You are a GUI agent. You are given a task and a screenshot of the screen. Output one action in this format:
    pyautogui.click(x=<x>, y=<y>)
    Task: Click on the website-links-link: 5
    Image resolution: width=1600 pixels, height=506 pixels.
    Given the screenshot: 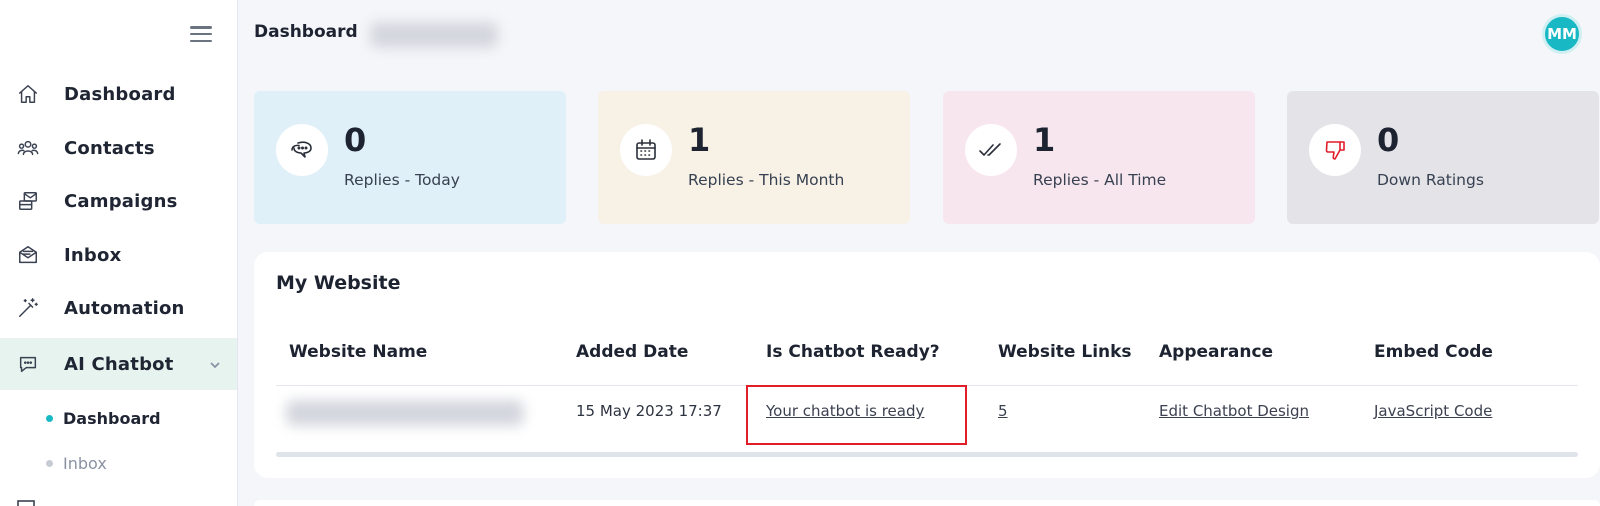 What is the action you would take?
    pyautogui.click(x=1003, y=411)
    